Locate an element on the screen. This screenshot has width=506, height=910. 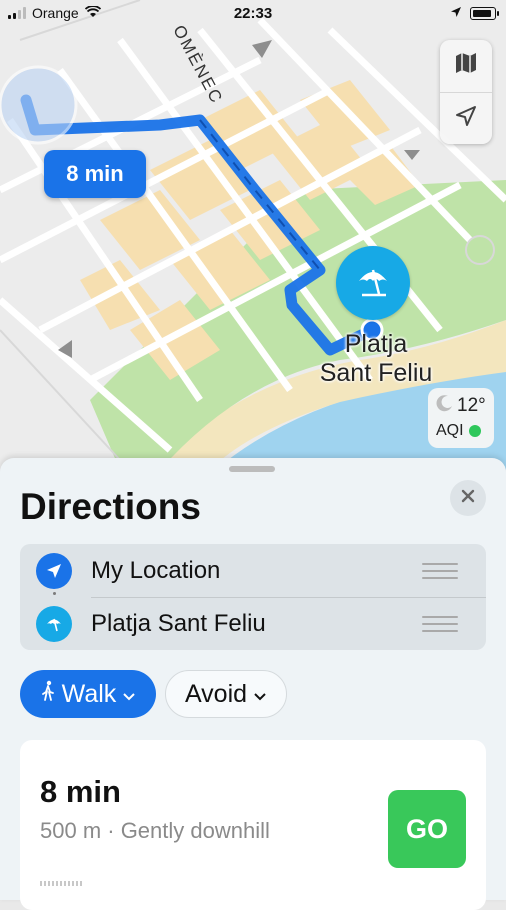
route-detail: 500 m · Gently downhill is located at coordinates (155, 830).